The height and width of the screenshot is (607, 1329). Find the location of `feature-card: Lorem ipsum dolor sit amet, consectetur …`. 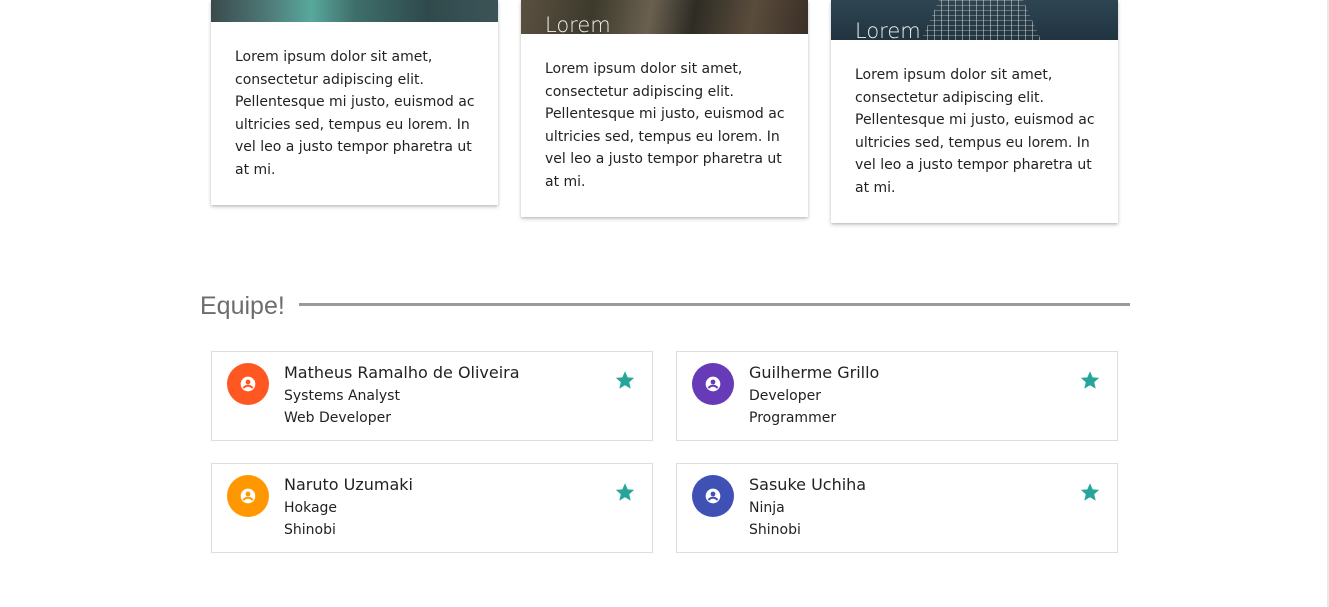

feature-card: Lorem ipsum dolor sit amet, consectetur … is located at coordinates (354, 102).